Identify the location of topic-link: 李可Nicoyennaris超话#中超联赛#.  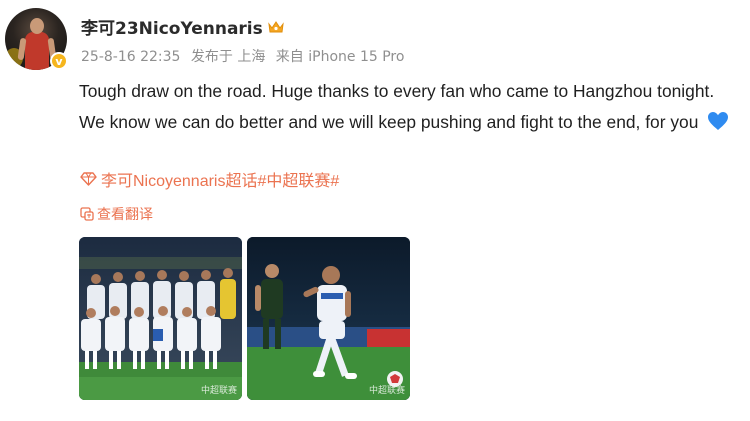
(209, 179).